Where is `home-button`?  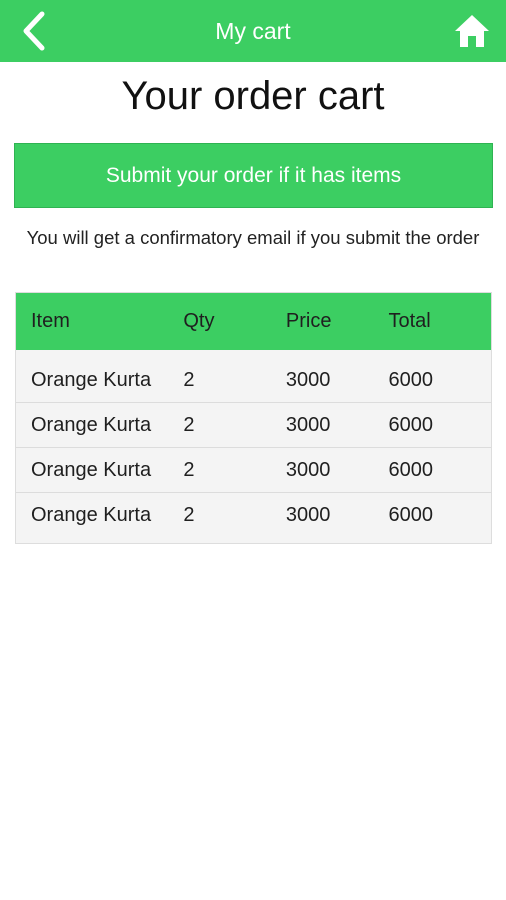 home-button is located at coordinates (472, 31).